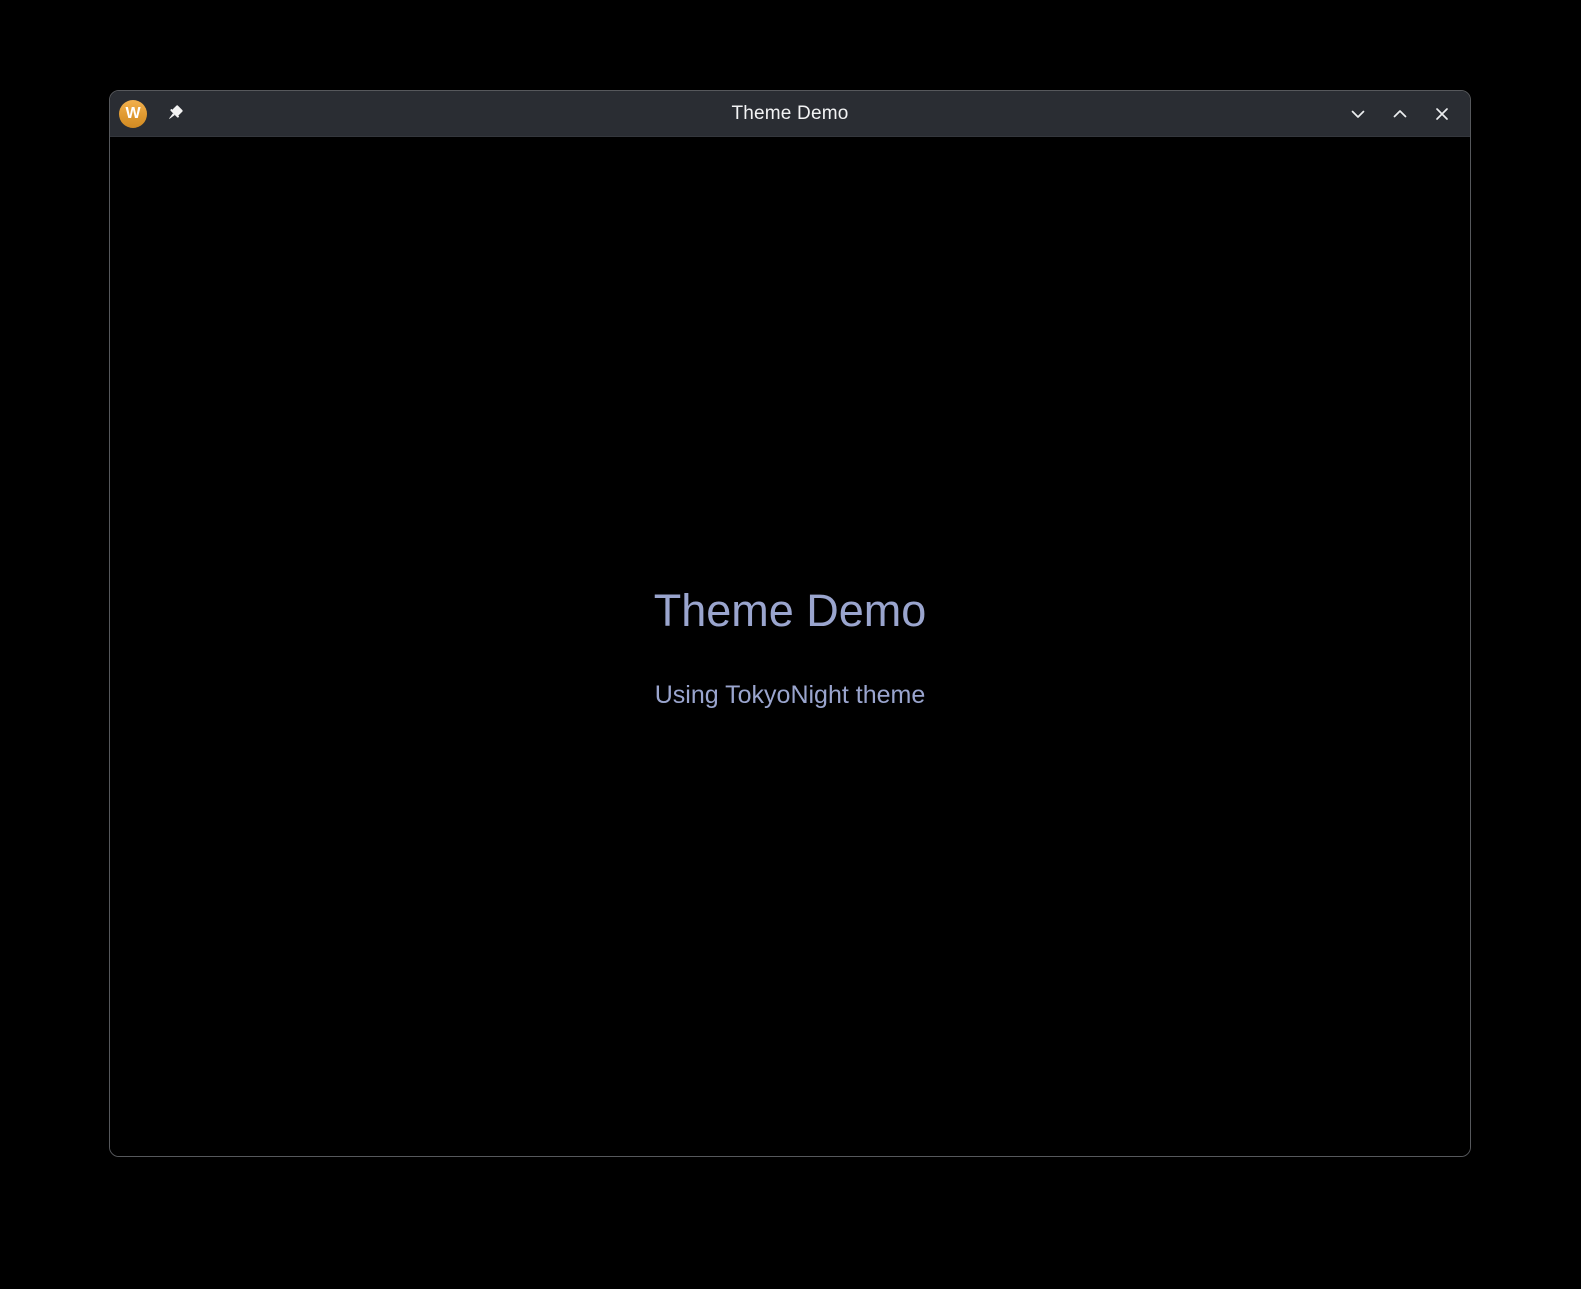  What do you see at coordinates (790, 694) in the screenshot?
I see `page-subtitle: Using TokyoNight theme` at bounding box center [790, 694].